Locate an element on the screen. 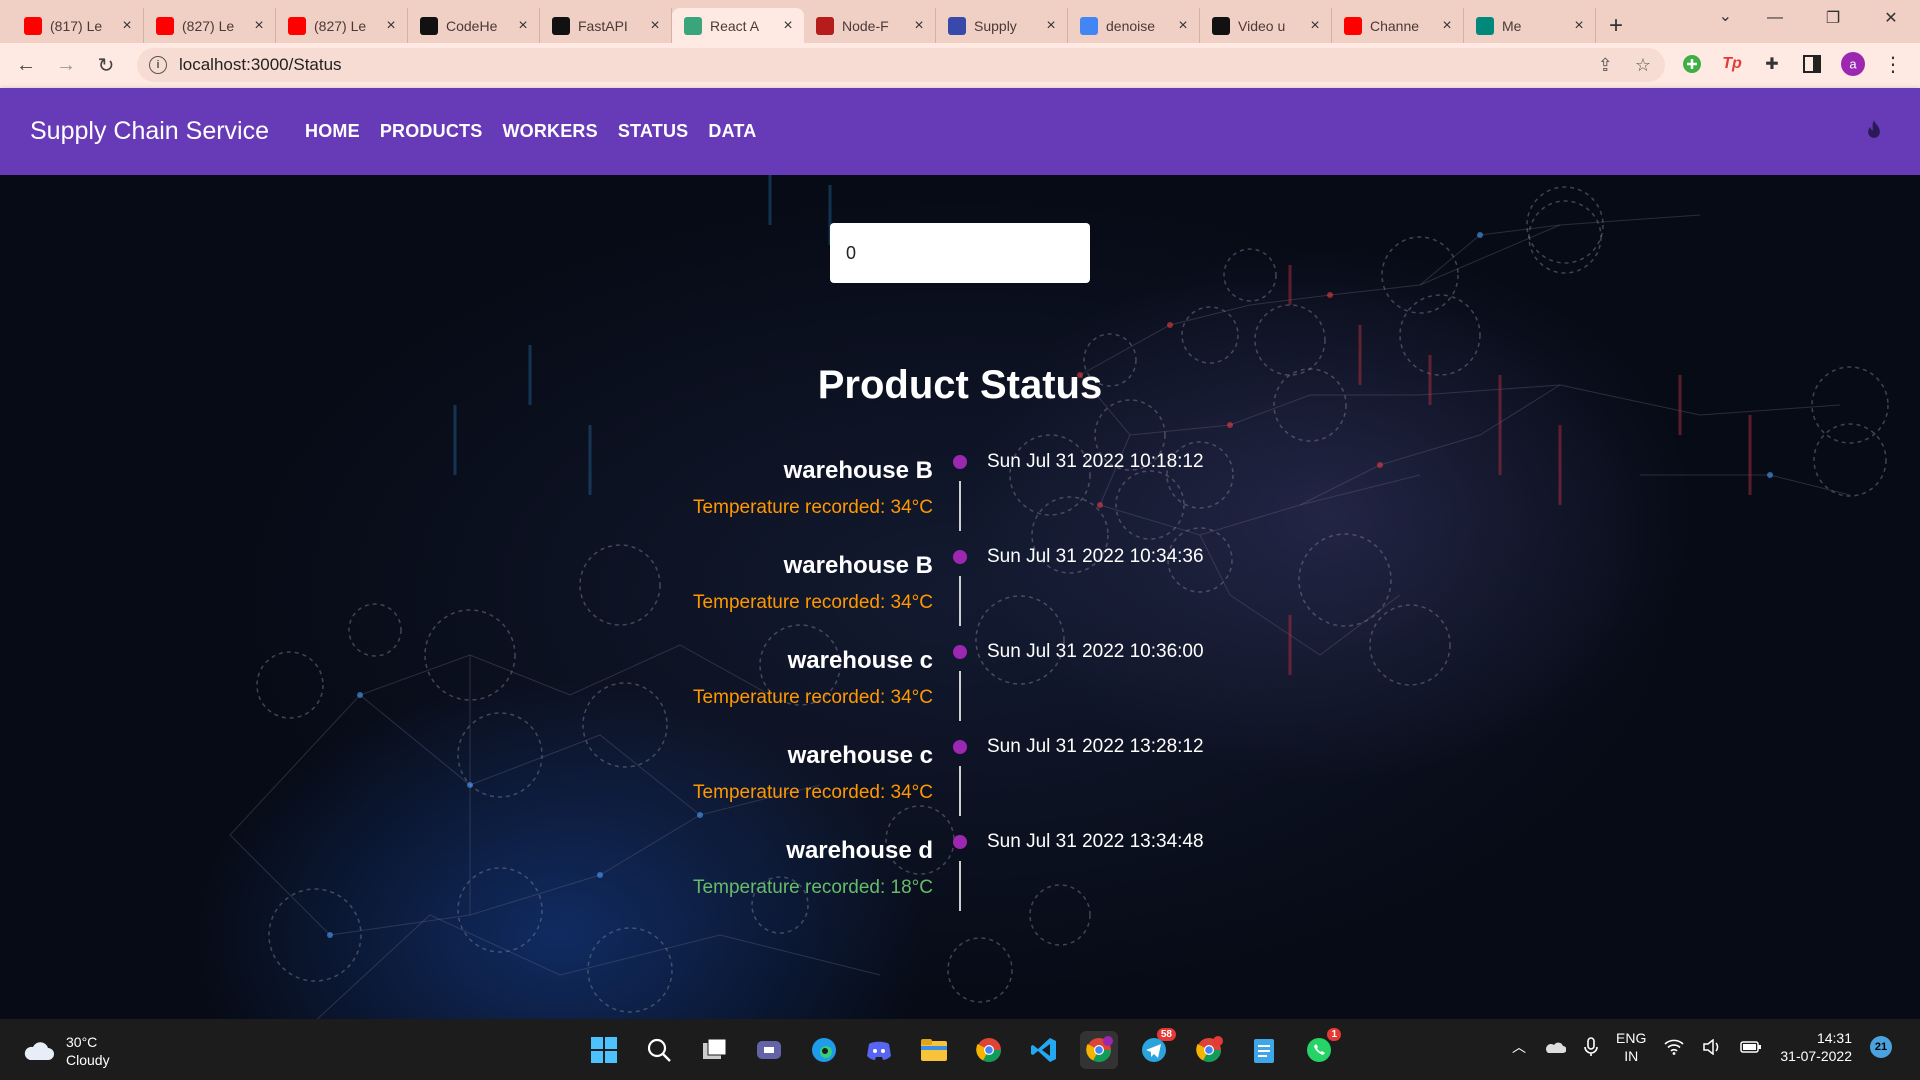  lang-region: IN is located at coordinates (1631, 1056).